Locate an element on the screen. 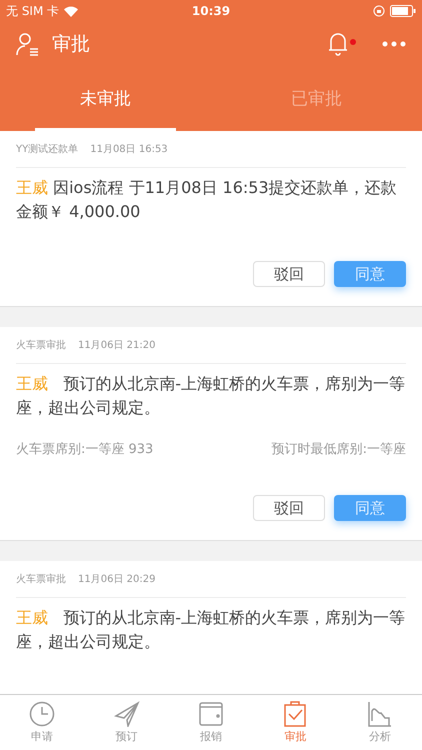 The height and width of the screenshot is (750, 422). rotation-lock-icon is located at coordinates (378, 11).